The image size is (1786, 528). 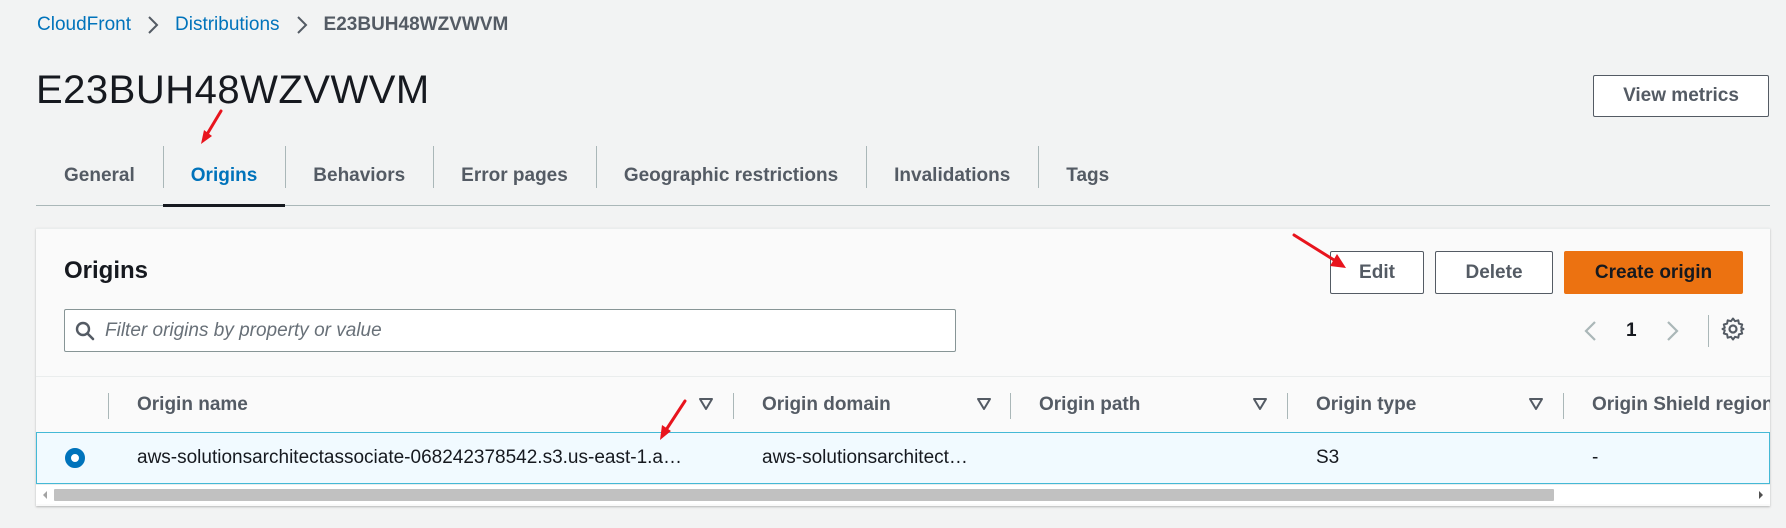 I want to click on page-number: 1, so click(x=1631, y=331).